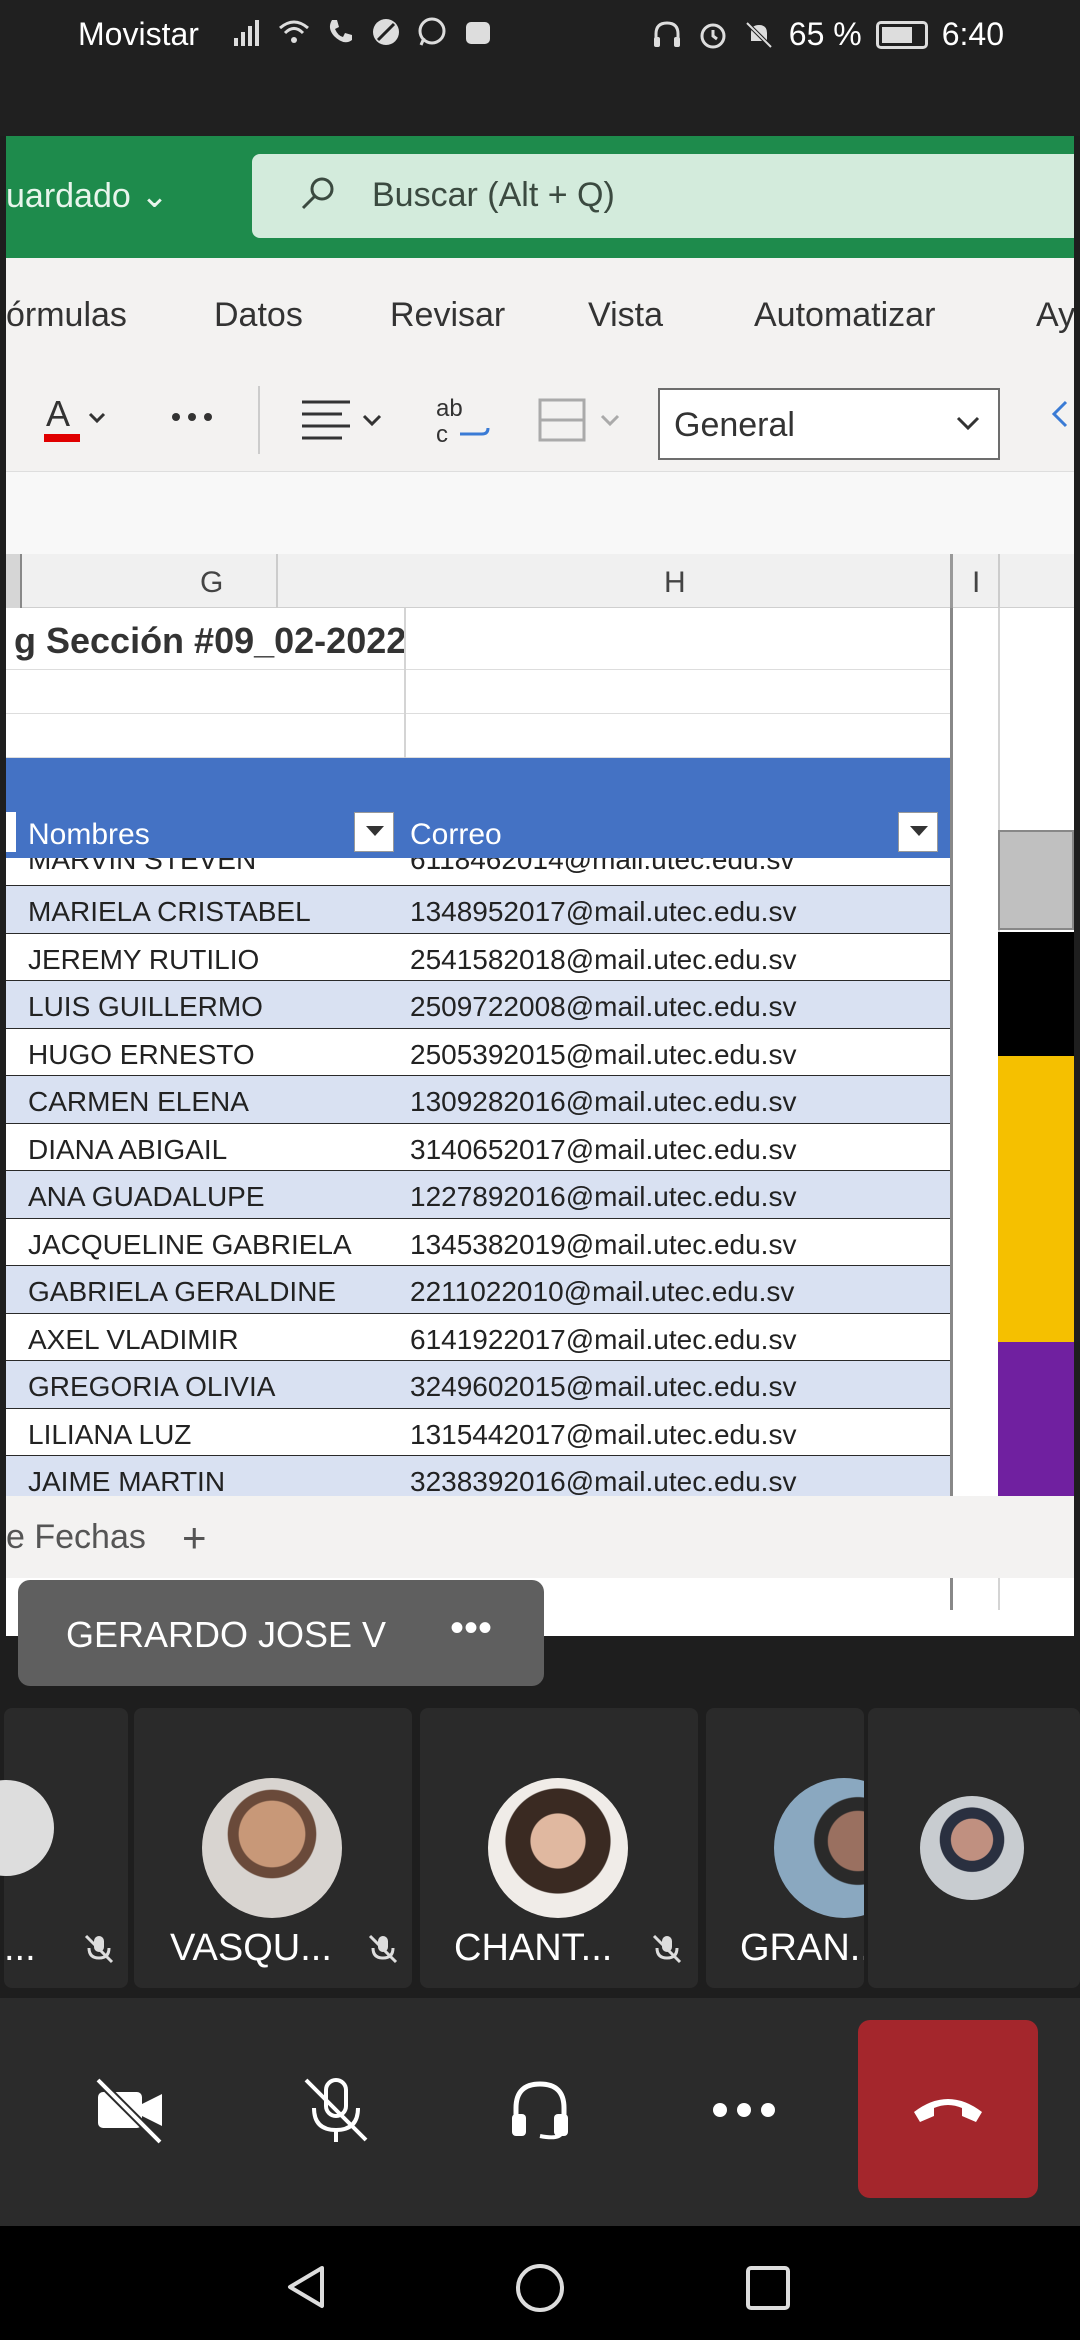 Image resolution: width=1080 pixels, height=2340 pixels. Describe the element at coordinates (127, 1150) in the screenshot. I see `cell-nombre: DIANA ABIGAIL` at that location.